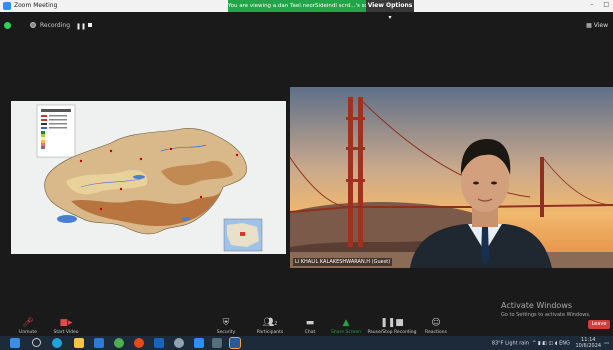 Image resolution: width=613 pixels, height=350 pixels. I want to click on stop-recording-icon, so click(90, 25).